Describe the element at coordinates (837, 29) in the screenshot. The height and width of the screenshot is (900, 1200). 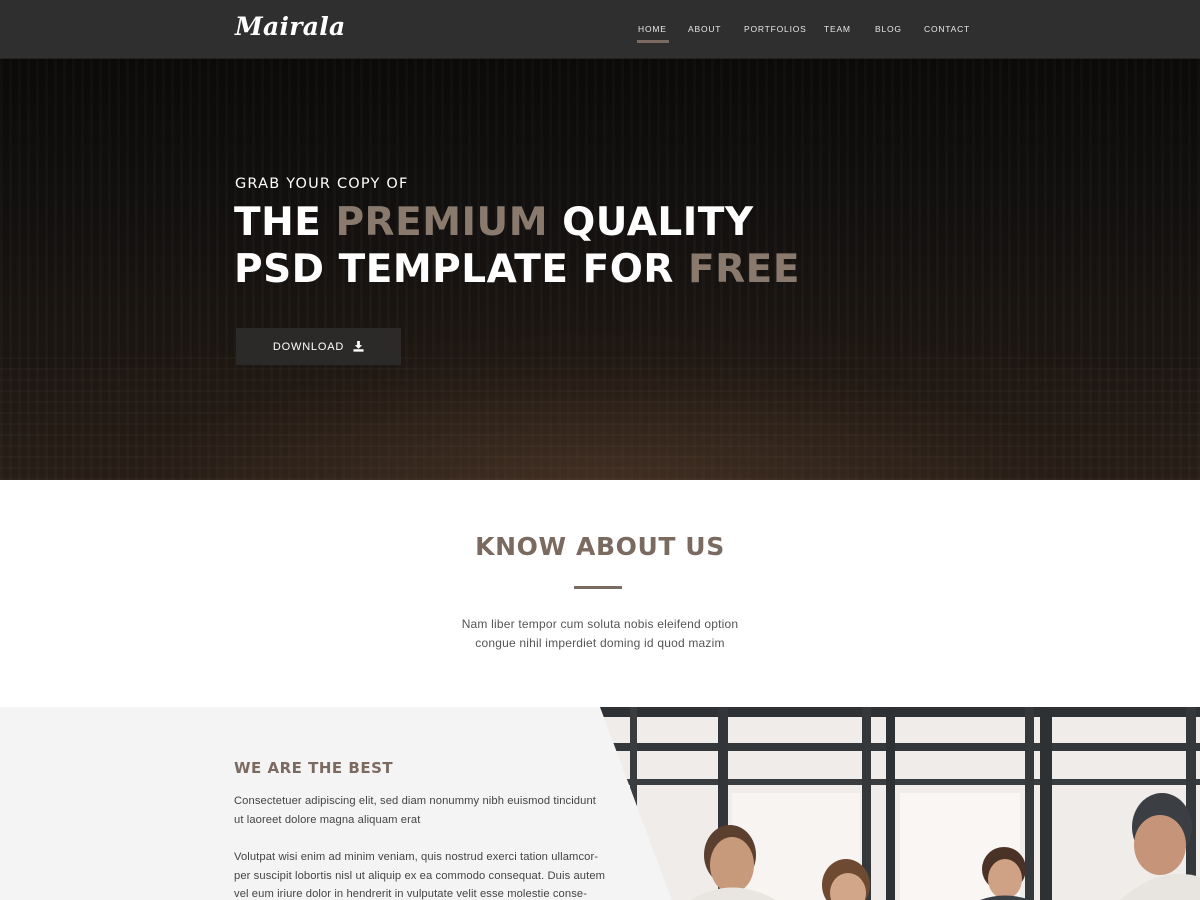
I see `nav-item-team: TEAM` at that location.